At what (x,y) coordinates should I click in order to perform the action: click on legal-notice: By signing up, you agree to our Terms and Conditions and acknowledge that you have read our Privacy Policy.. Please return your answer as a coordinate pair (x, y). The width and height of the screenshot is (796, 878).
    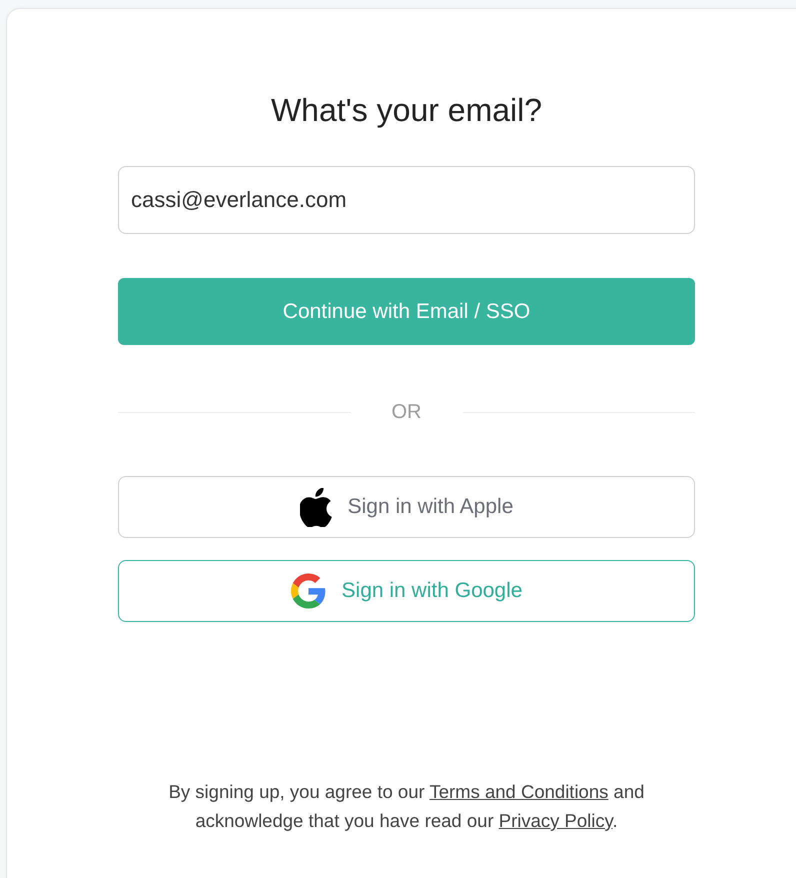
    Looking at the image, I should click on (407, 806).